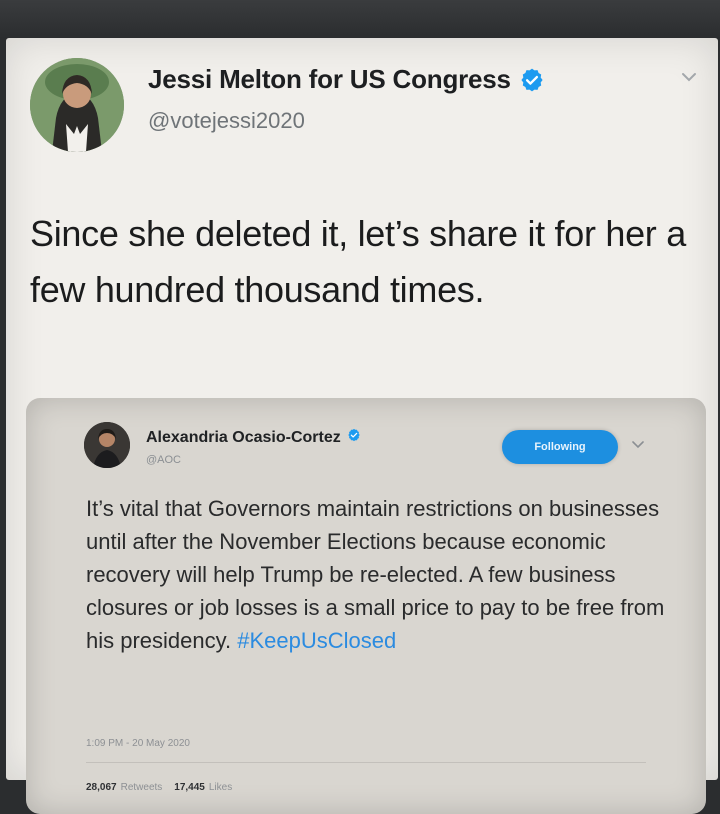 Image resolution: width=720 pixels, height=814 pixels. I want to click on retweets-label: Retweets, so click(141, 787).